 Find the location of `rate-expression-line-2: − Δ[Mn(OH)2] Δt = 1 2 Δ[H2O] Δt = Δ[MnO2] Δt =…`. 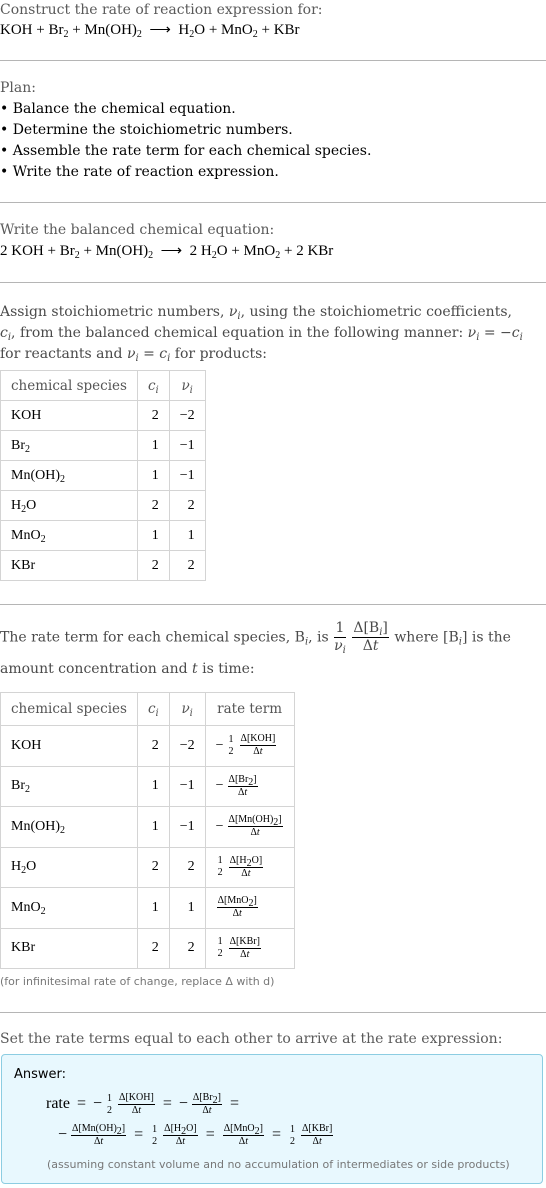

rate-expression-line-2: − Δ[Mn(OH)2] Δt = 1 2 Δ[H2O] Δt = Δ[MnO2] Δt =… is located at coordinates (196, 1135).